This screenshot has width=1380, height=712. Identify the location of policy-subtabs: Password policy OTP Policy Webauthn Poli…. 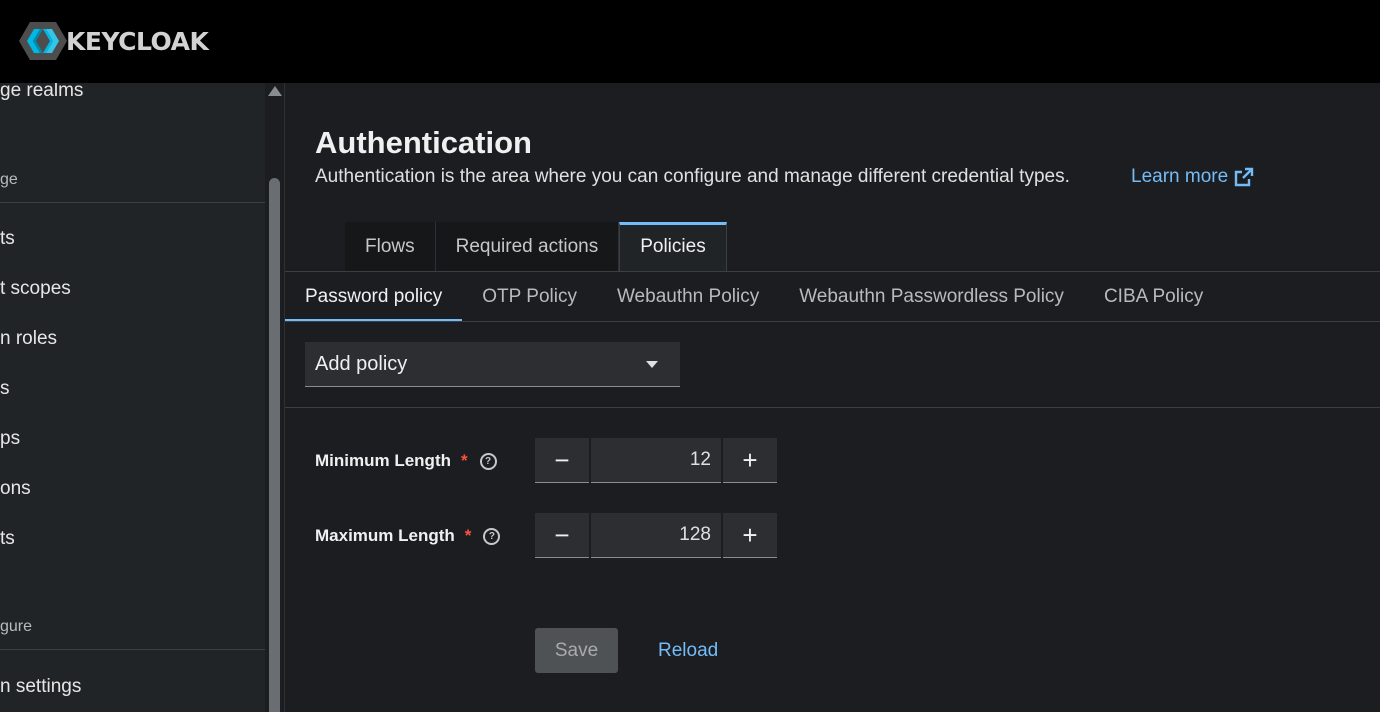
(754, 297).